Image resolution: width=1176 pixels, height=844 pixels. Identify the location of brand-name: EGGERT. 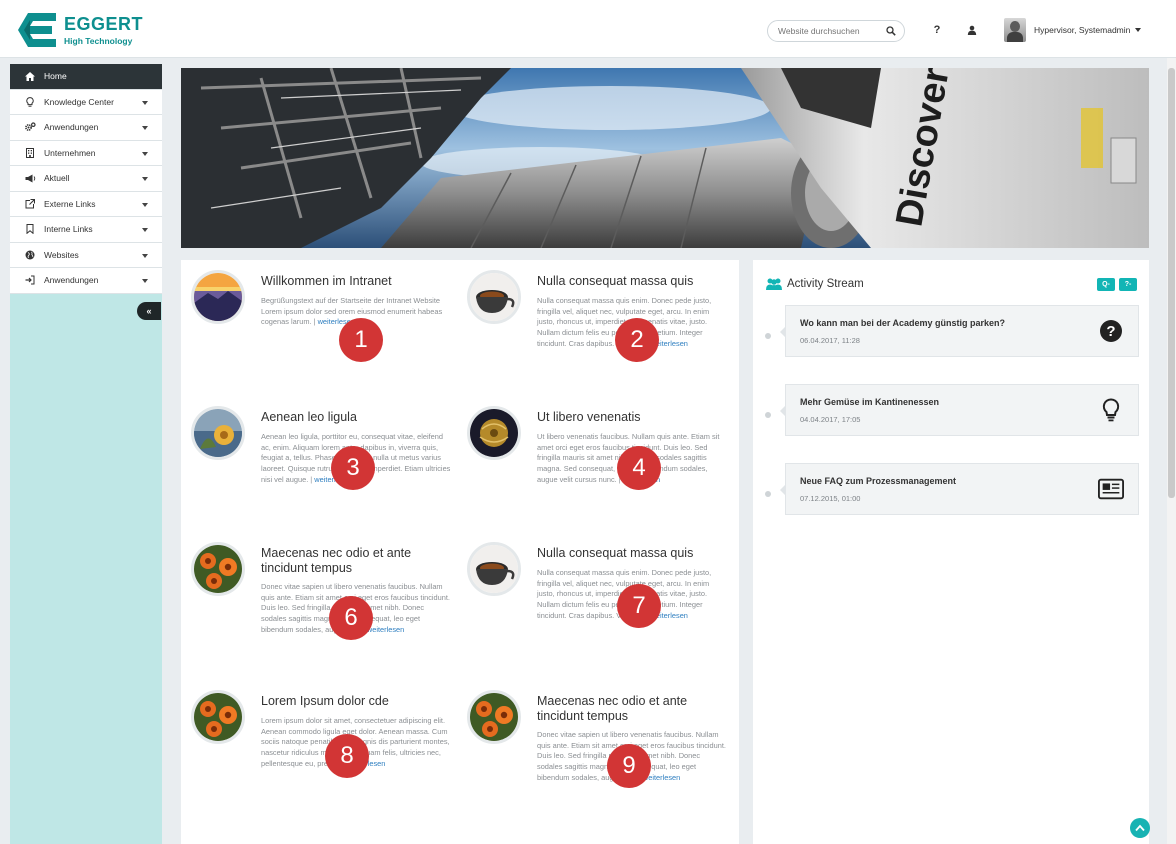
(104, 23).